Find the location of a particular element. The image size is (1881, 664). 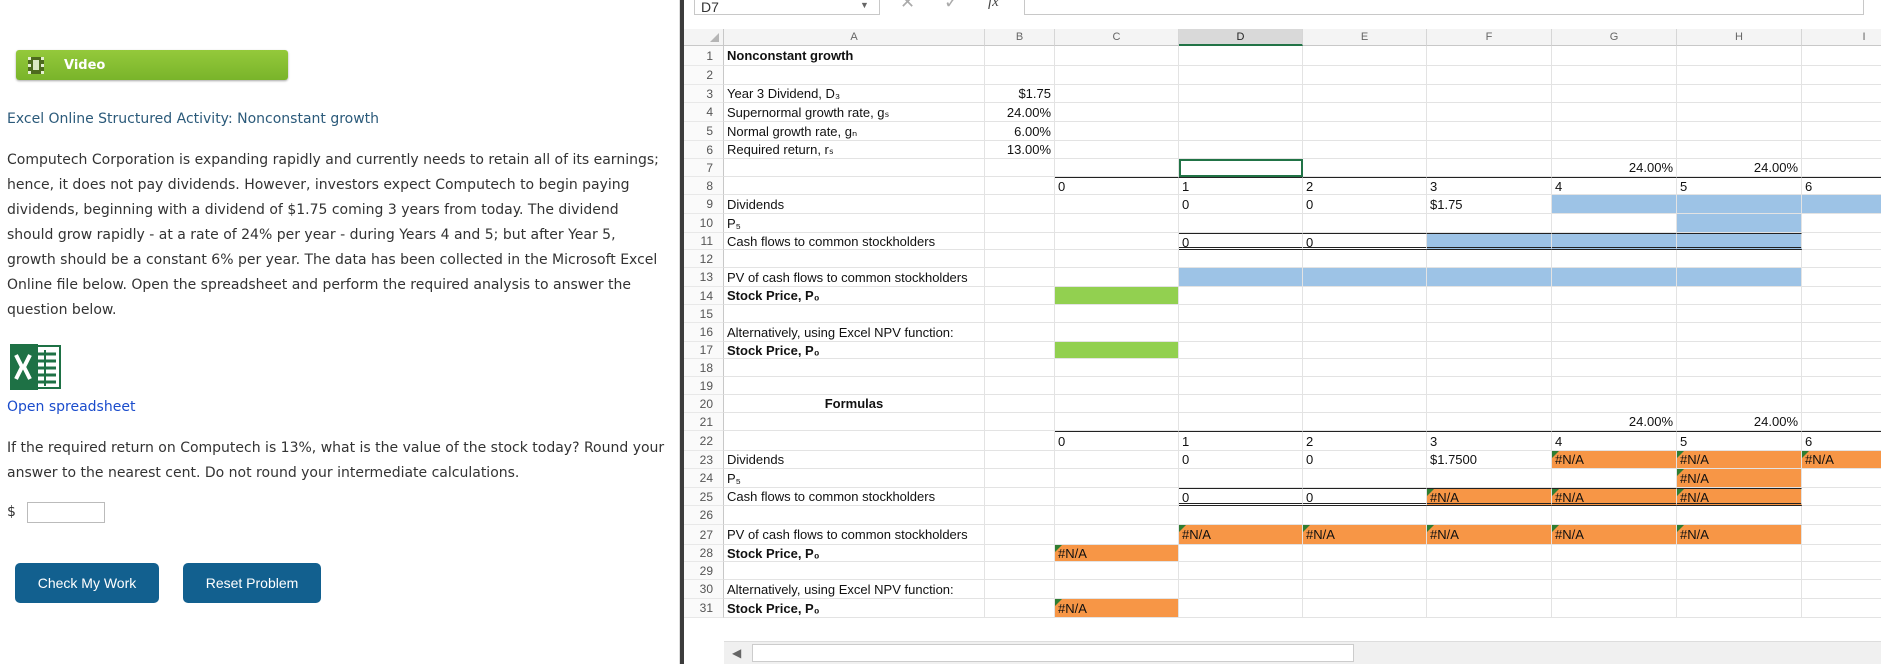

cell-f1 is located at coordinates (1489, 56).